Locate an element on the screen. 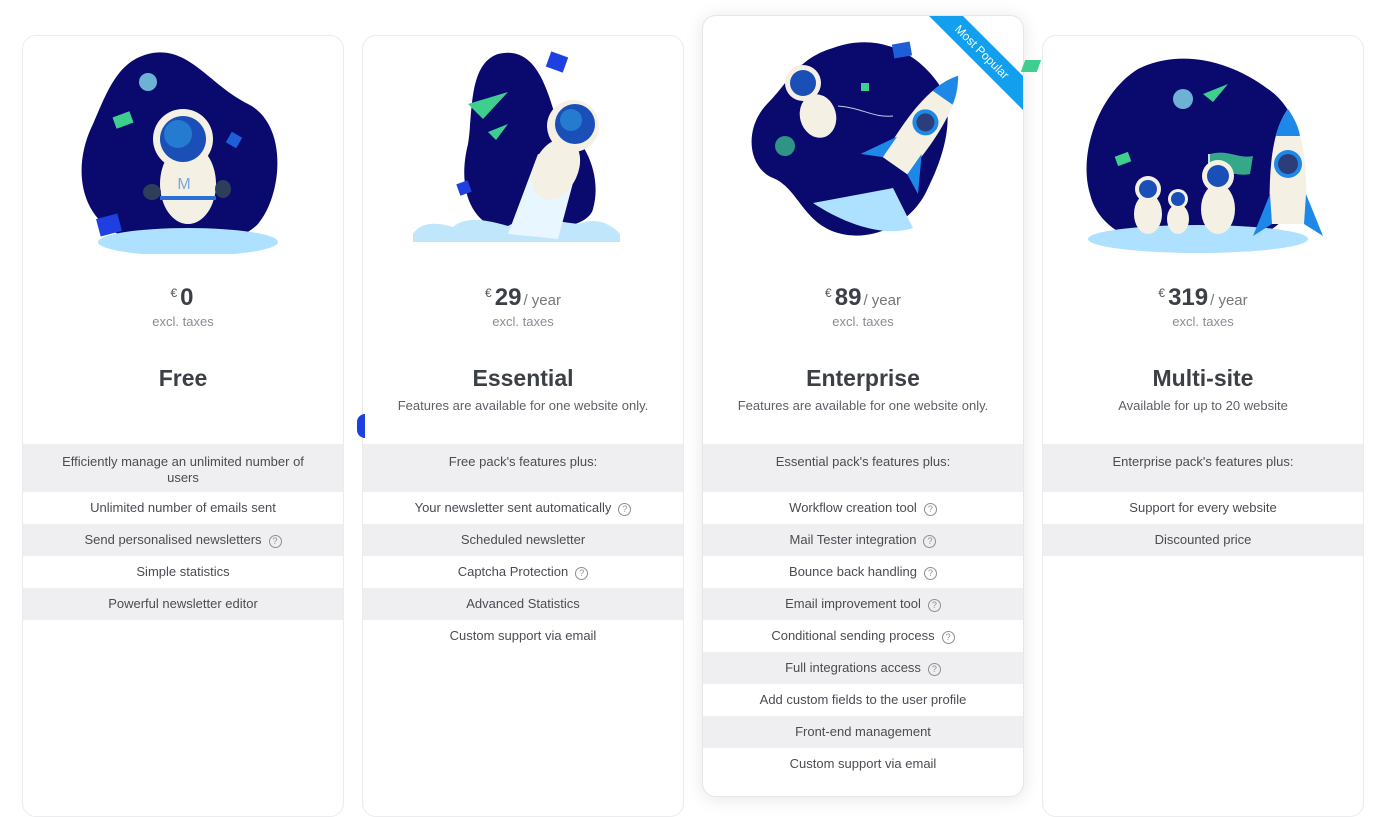  feature-item: Unlimited number of emails sent is located at coordinates (183, 508).